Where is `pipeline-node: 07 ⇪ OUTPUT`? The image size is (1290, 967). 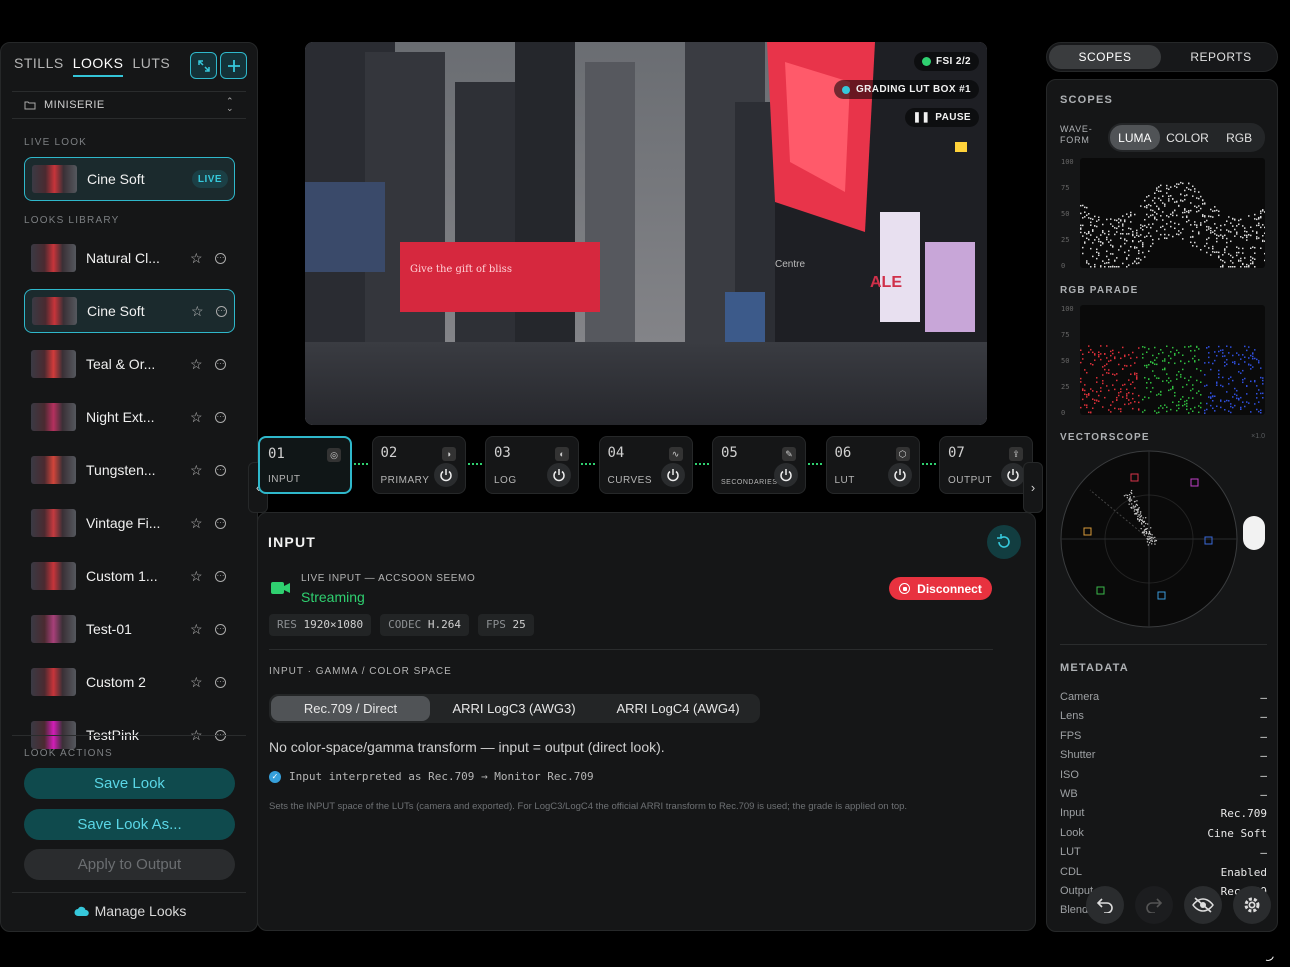
pipeline-node: 07 ⇪ OUTPUT is located at coordinates (986, 465).